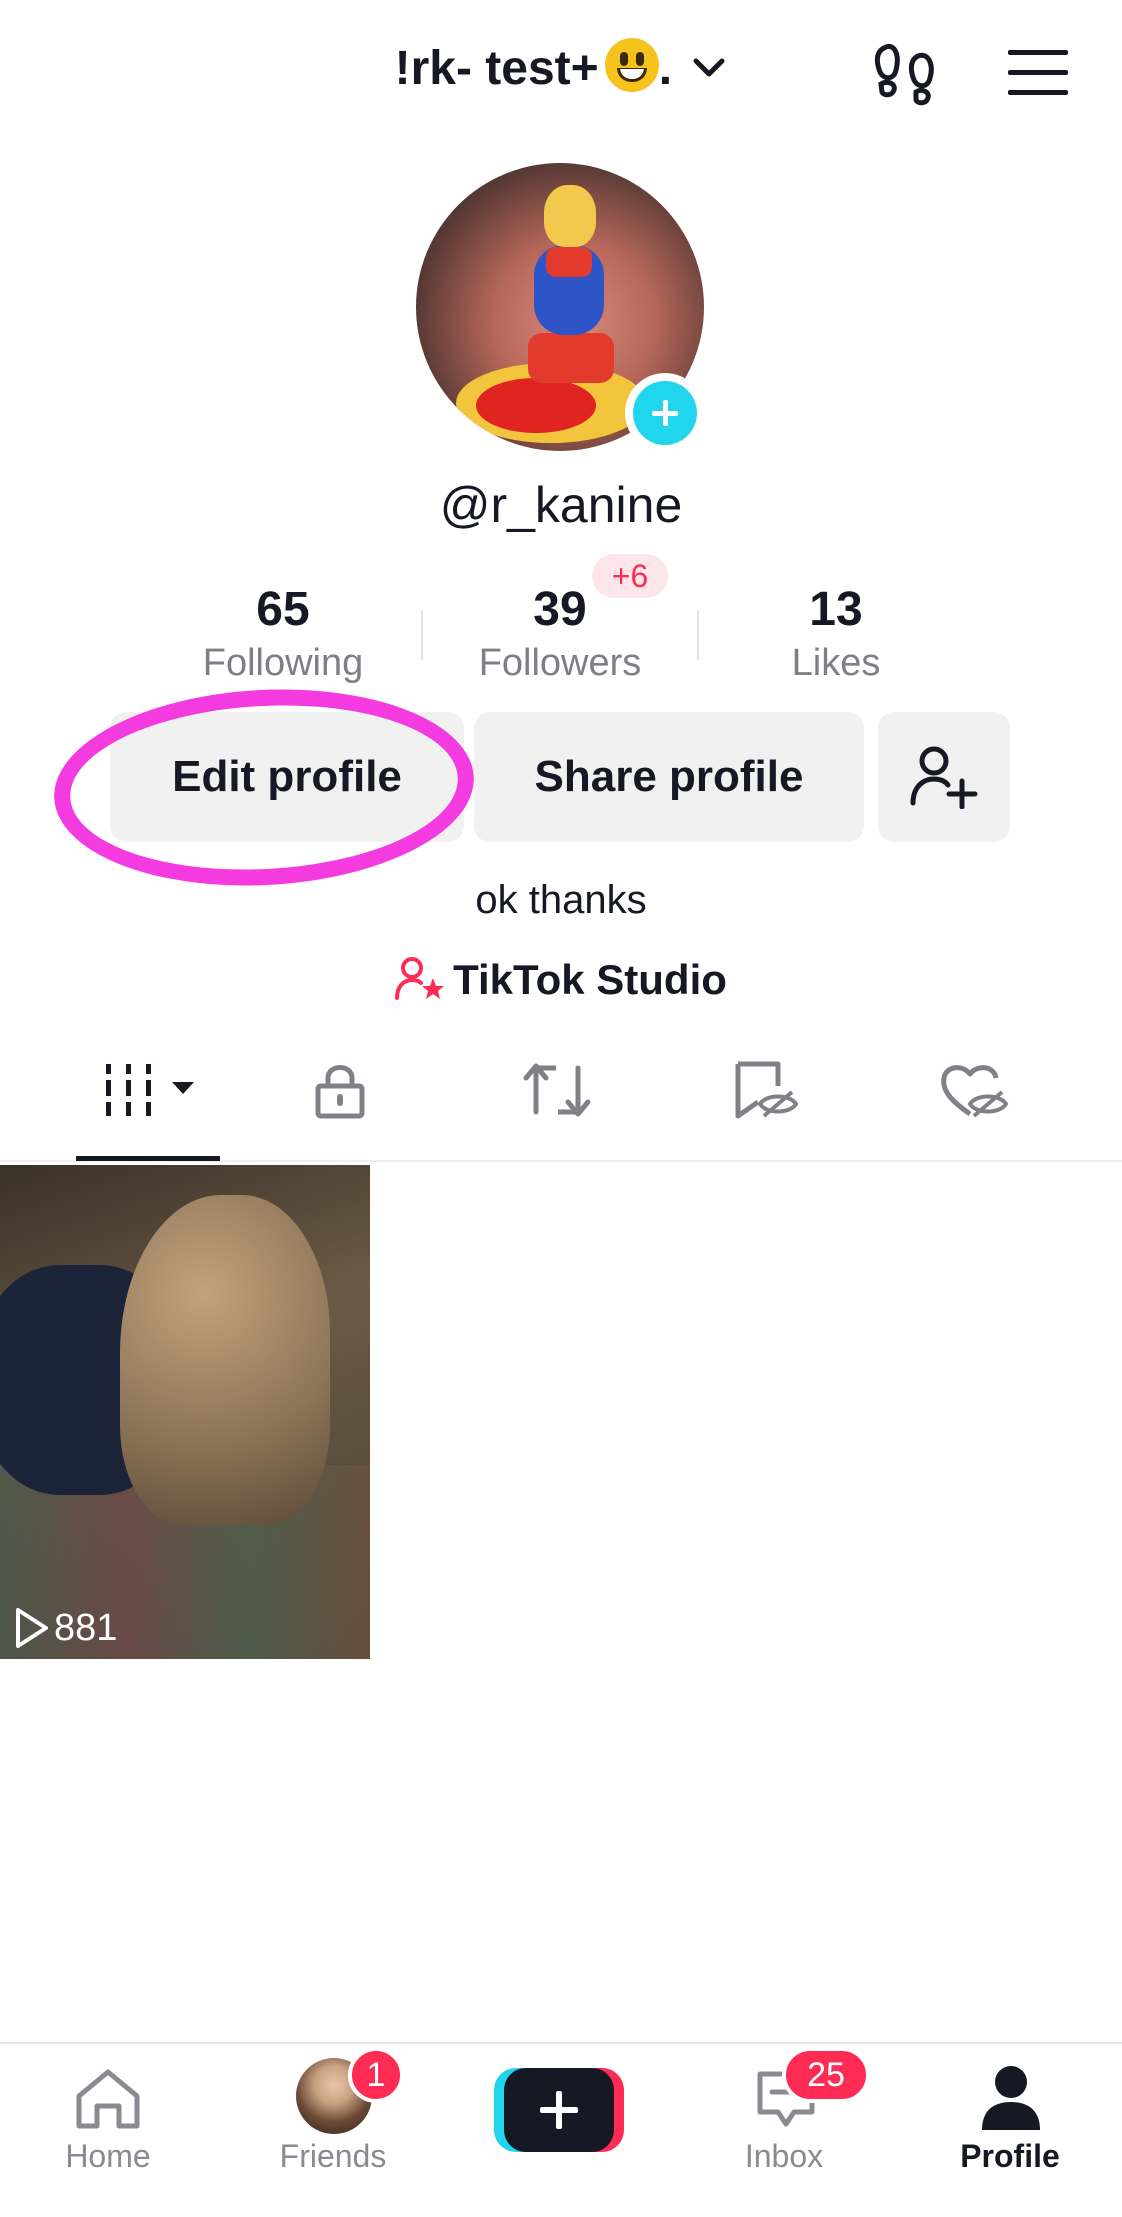 This screenshot has width=1122, height=2217. Describe the element at coordinates (108, 2099) in the screenshot. I see `home-icon` at that location.